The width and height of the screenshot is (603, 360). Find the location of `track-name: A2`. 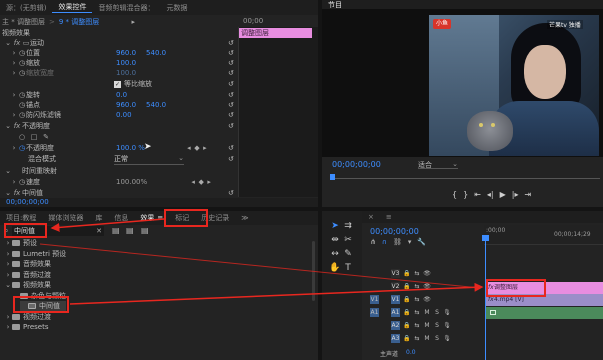

track-name: A2 is located at coordinates (395, 325).